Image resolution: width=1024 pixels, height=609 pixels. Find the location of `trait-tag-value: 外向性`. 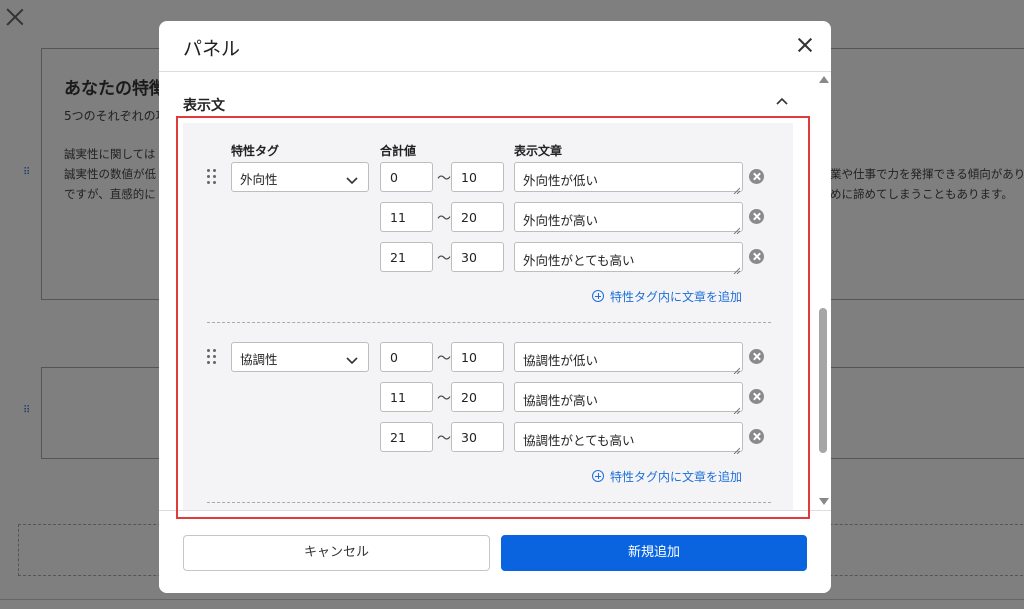

trait-tag-value: 外向性 is located at coordinates (259, 179).